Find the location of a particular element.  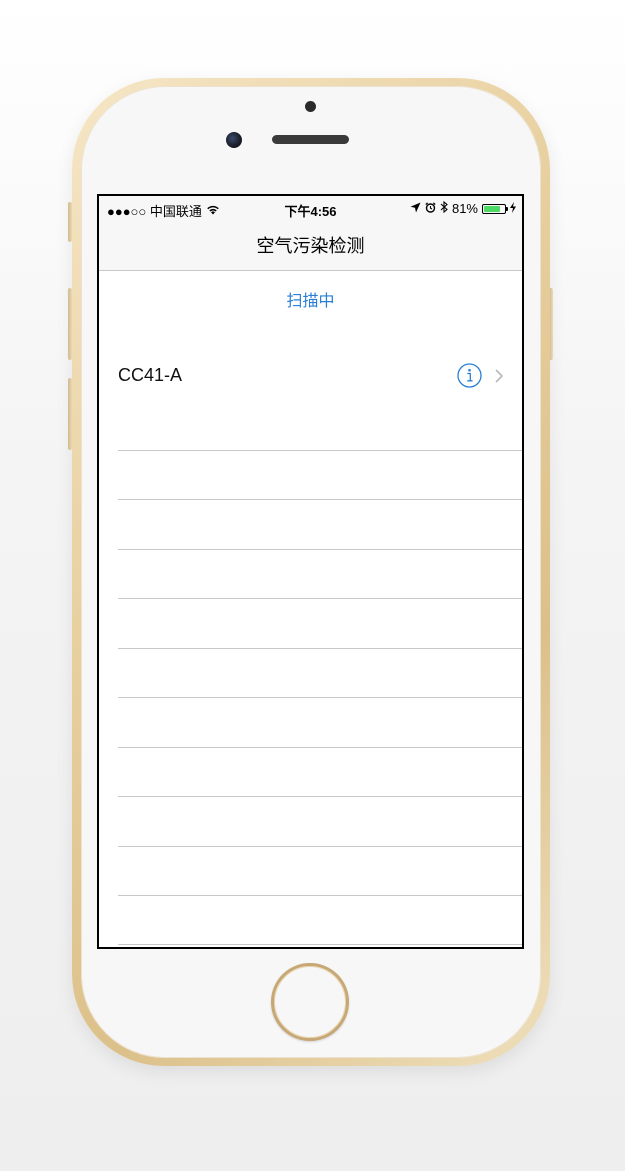

battery-percent: 81% is located at coordinates (464, 208).